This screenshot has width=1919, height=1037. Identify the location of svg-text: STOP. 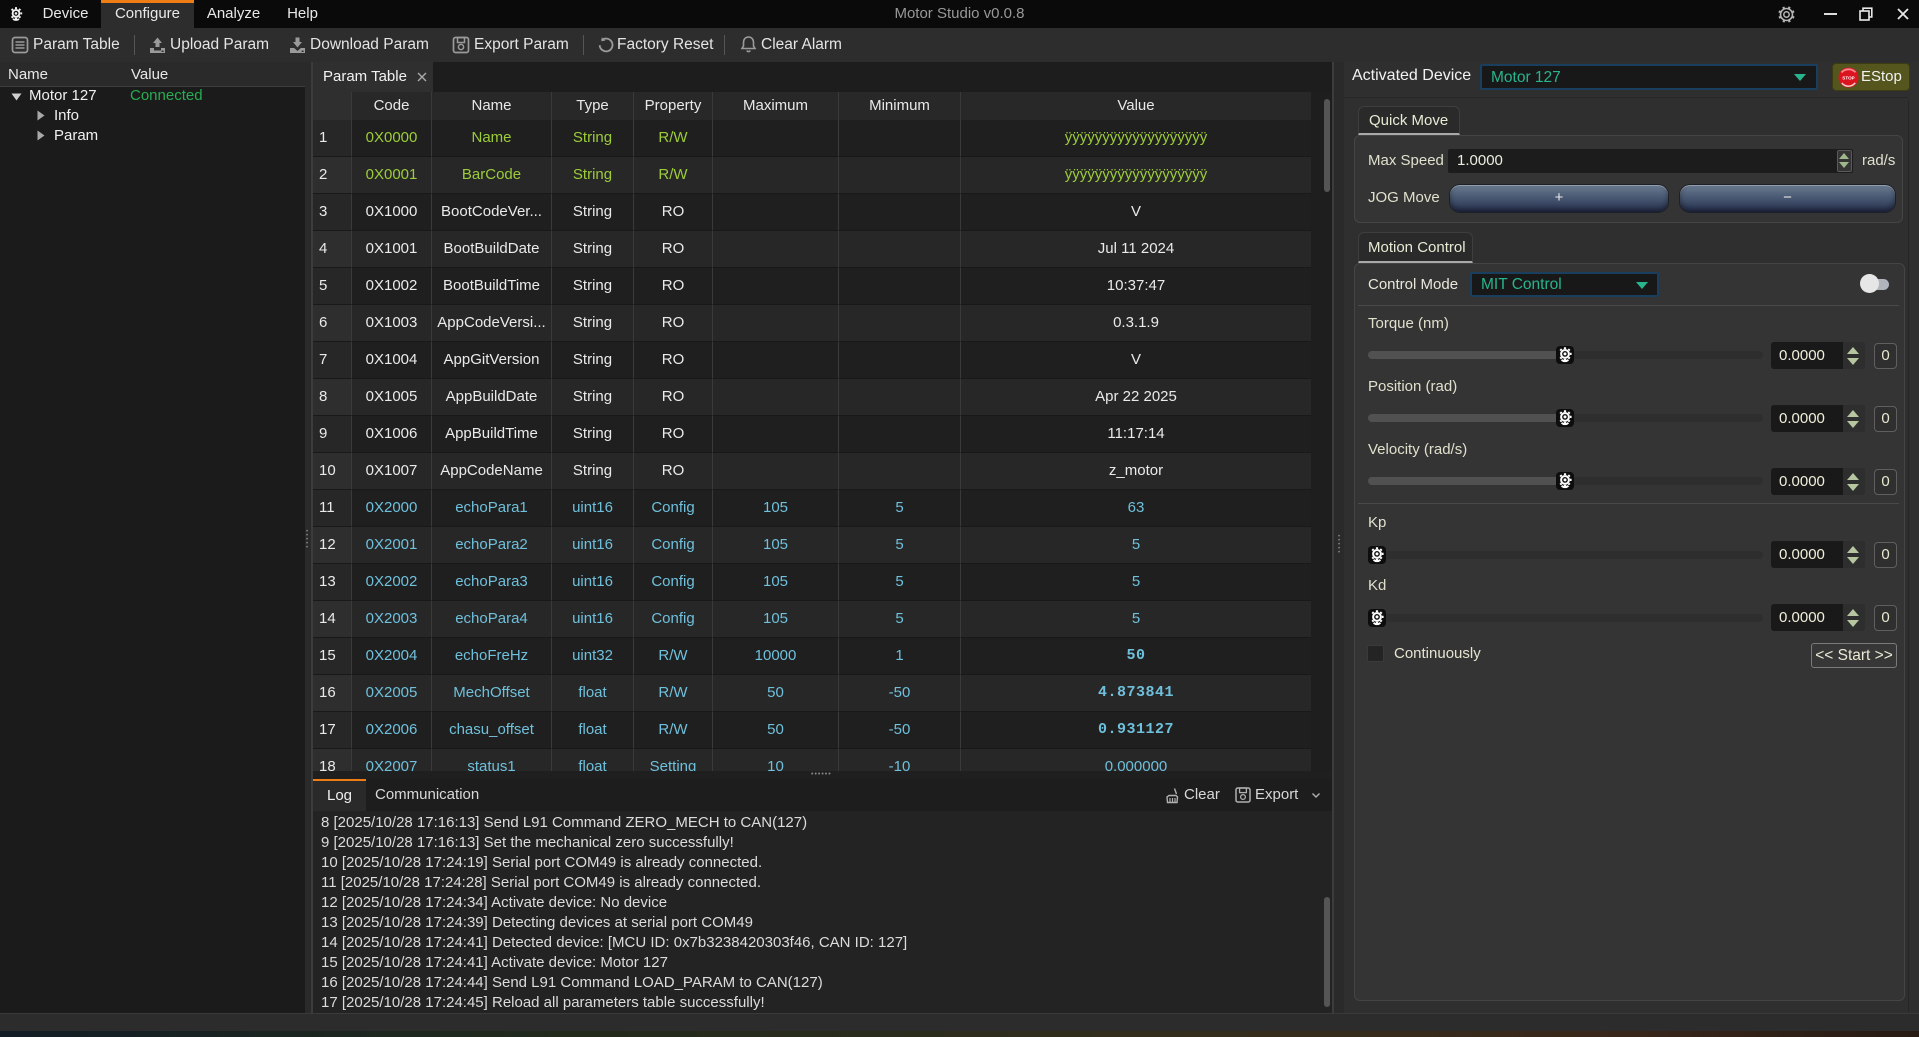
(1848, 78).